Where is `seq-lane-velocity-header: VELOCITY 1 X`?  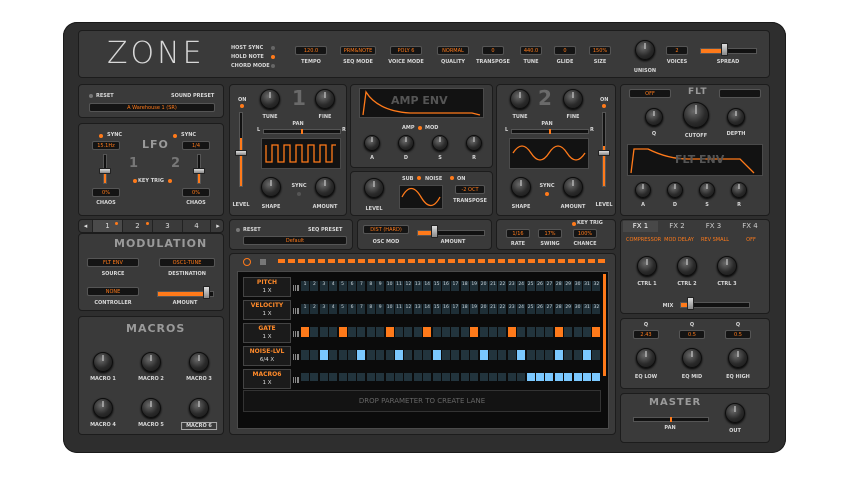 seq-lane-velocity-header: VELOCITY 1 X is located at coordinates (267, 310).